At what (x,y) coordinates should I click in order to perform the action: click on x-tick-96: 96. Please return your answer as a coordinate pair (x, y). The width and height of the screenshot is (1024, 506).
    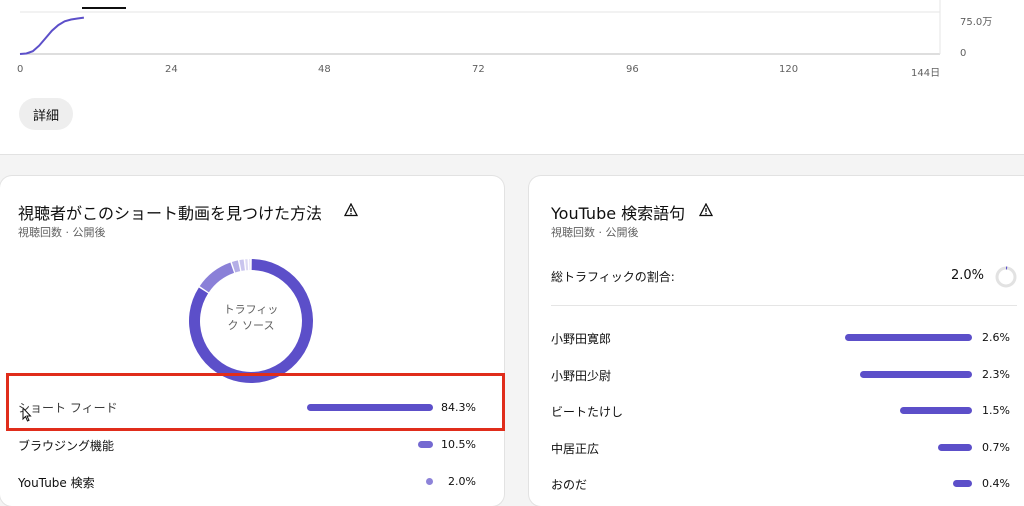
    Looking at the image, I should click on (632, 69).